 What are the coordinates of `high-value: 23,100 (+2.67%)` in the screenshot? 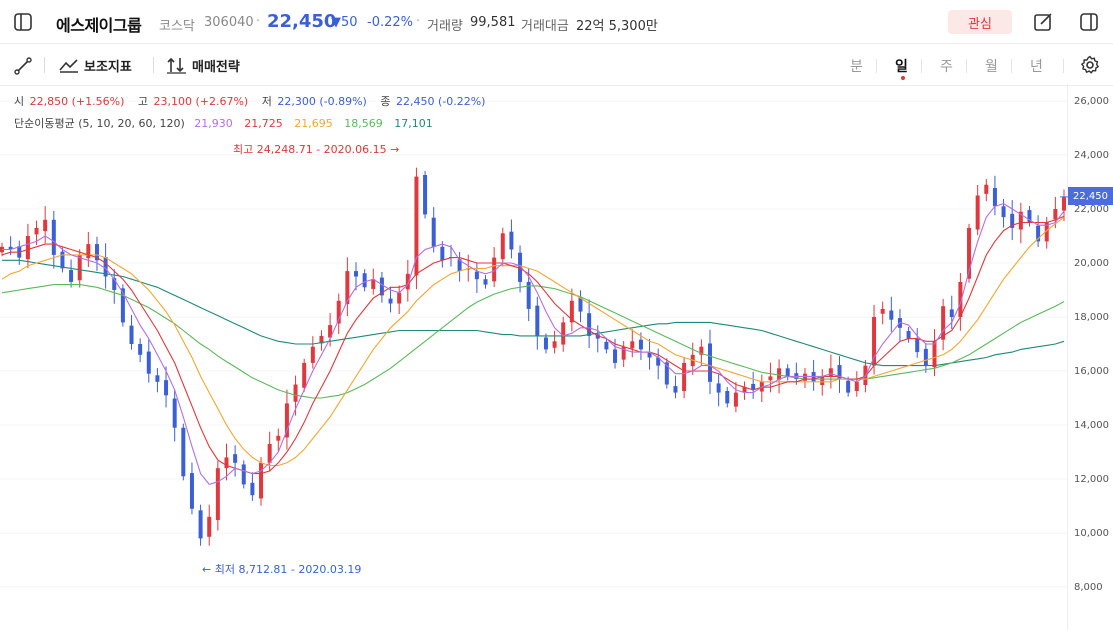 It's located at (201, 101).